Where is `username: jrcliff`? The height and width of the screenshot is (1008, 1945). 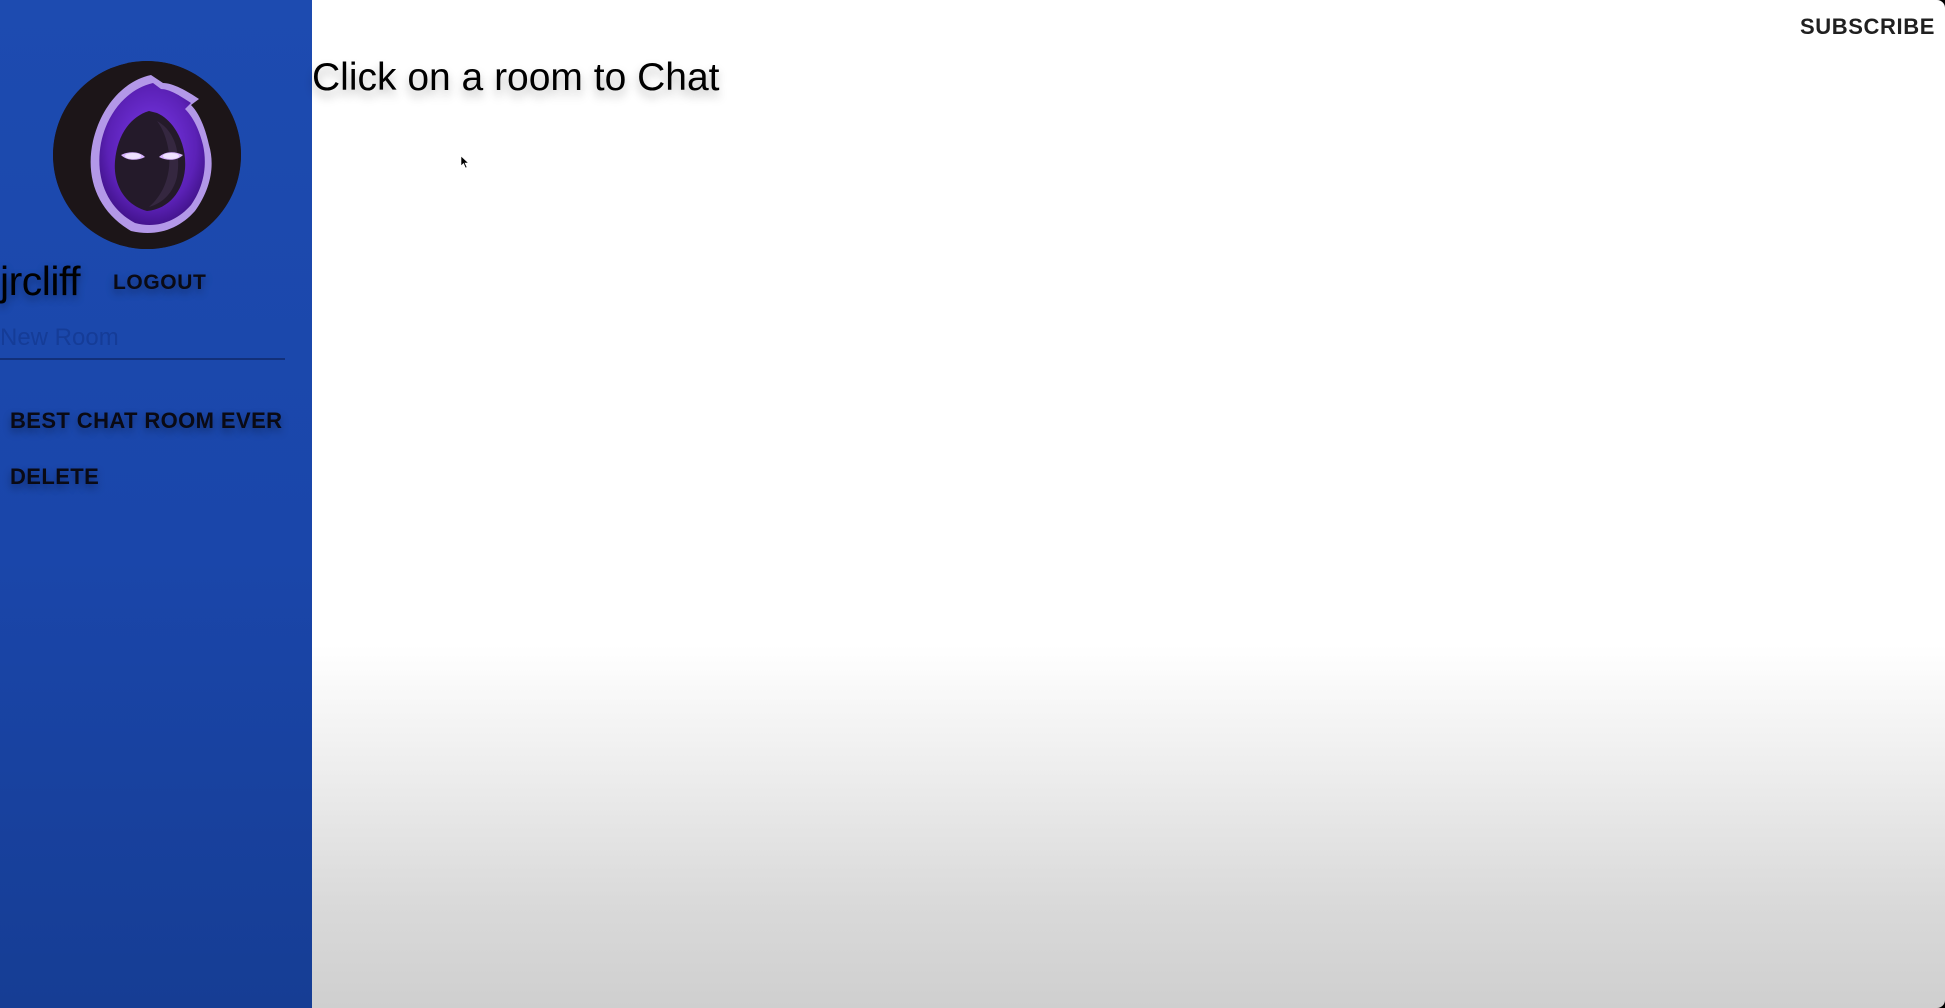
username: jrcliff is located at coordinates (40, 281).